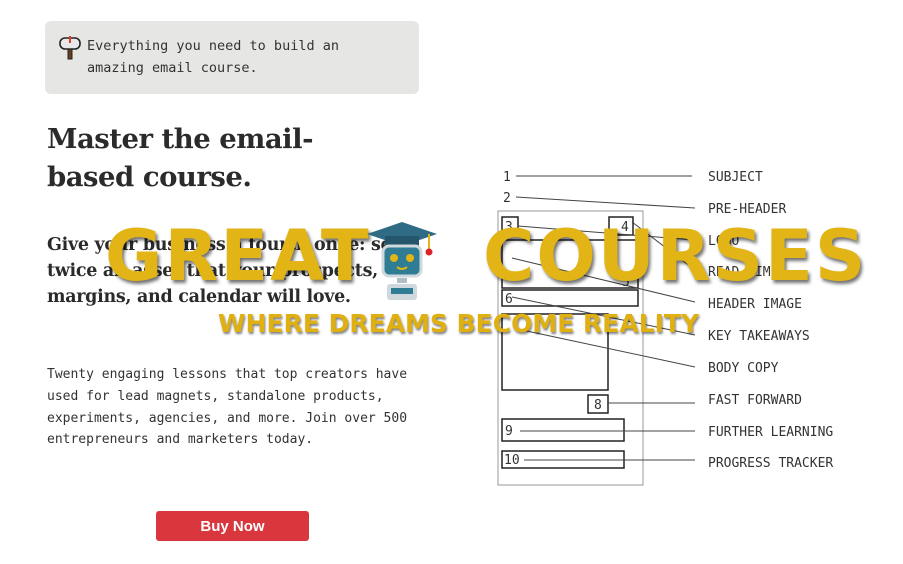  I want to click on box-key-takeaways, so click(570, 298).